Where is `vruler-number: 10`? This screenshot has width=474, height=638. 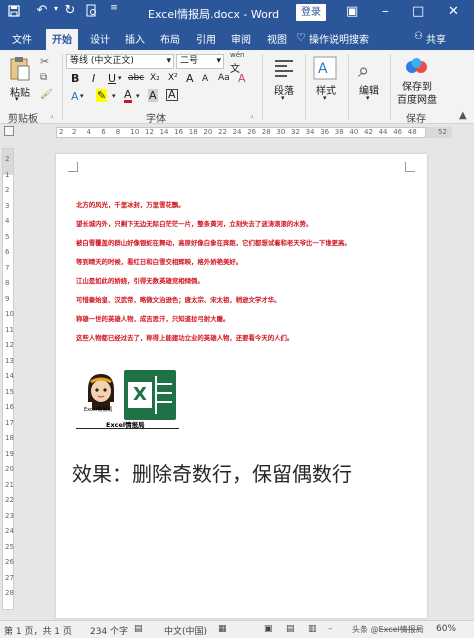 vruler-number: 10 is located at coordinates (9, 314).